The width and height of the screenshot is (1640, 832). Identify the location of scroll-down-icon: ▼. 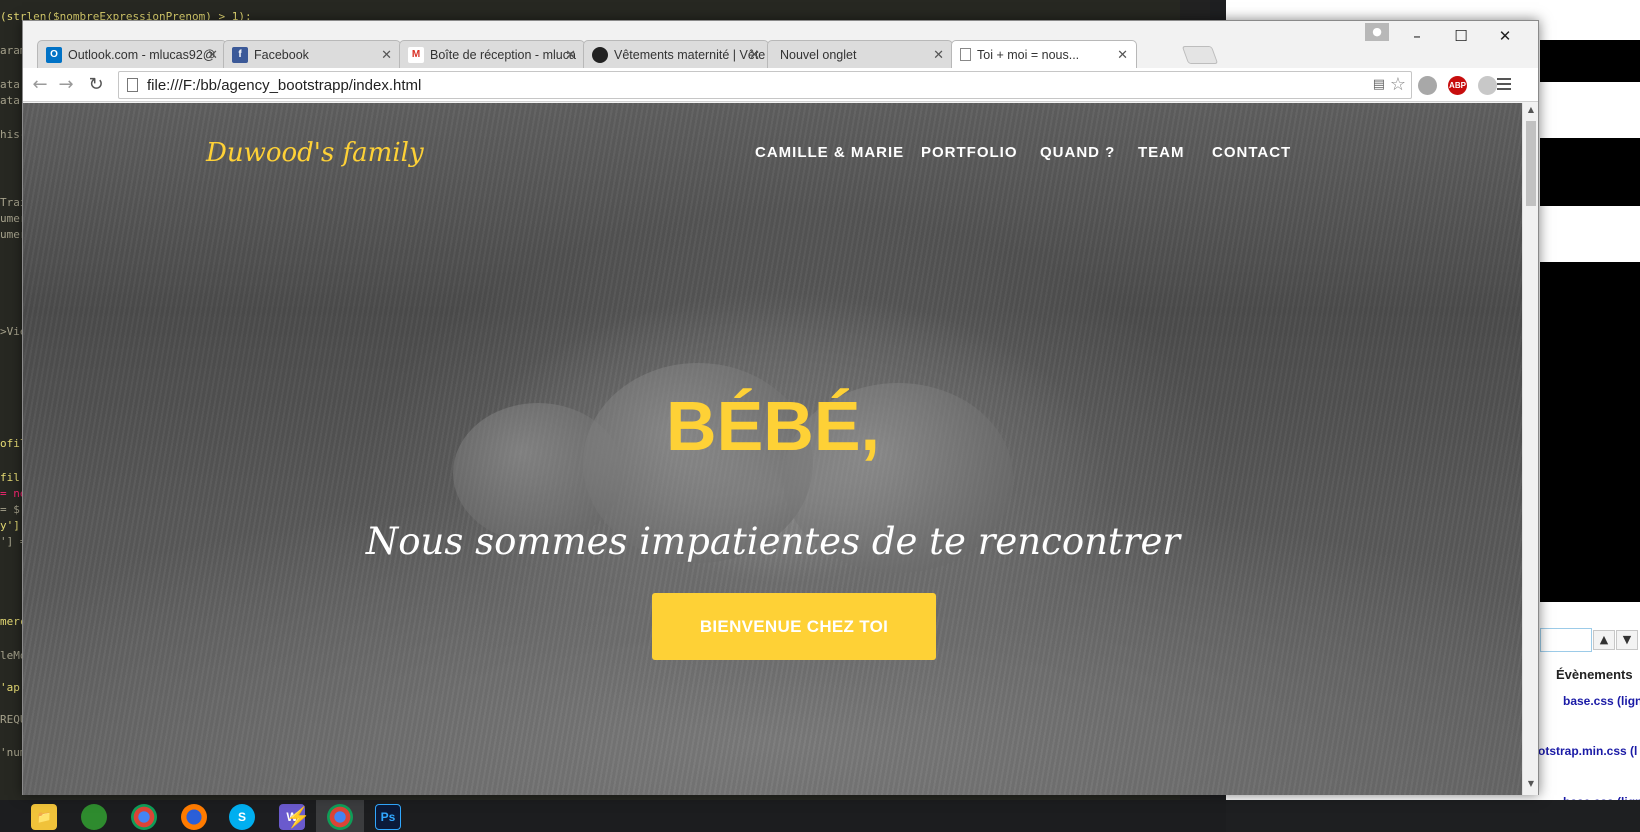
(1531, 783).